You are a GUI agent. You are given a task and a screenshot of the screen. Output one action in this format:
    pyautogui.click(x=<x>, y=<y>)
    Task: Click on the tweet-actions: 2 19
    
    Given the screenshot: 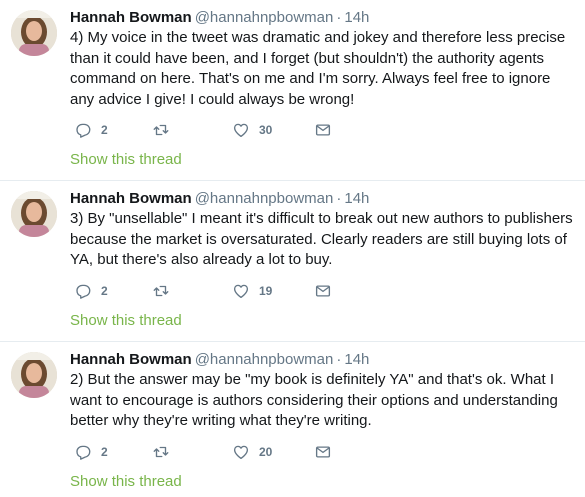 What is the action you would take?
    pyautogui.click(x=234, y=291)
    